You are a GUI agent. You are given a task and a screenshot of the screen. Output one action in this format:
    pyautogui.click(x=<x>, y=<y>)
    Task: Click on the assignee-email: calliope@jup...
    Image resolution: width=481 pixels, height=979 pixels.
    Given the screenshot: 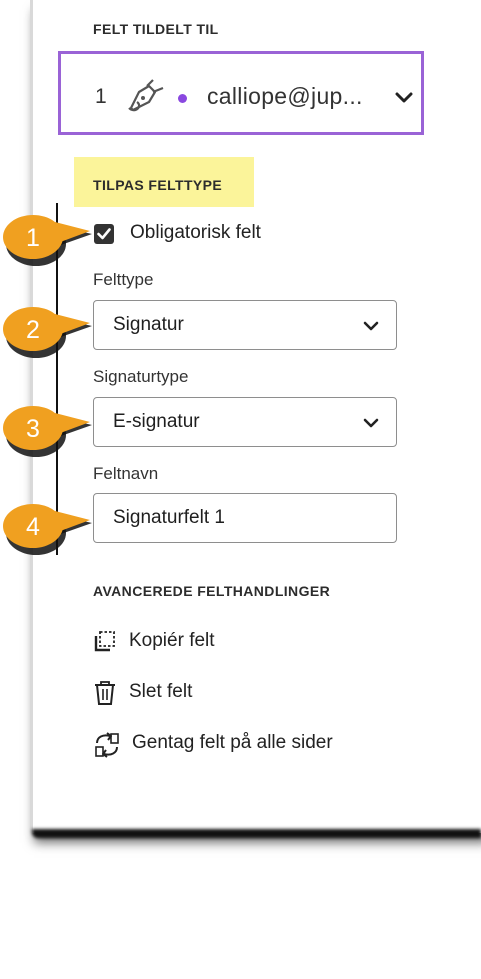 What is the action you would take?
    pyautogui.click(x=285, y=96)
    